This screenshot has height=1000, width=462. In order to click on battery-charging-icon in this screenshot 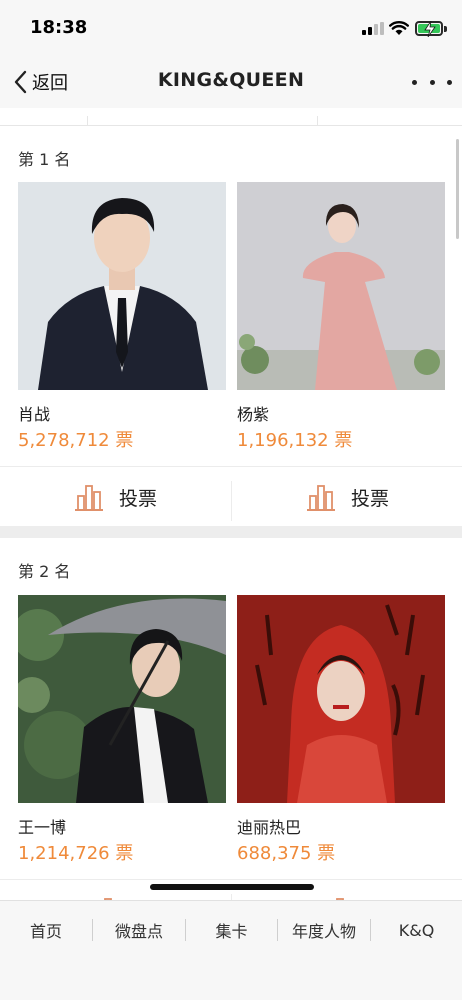, I will do `click(429, 29)`.